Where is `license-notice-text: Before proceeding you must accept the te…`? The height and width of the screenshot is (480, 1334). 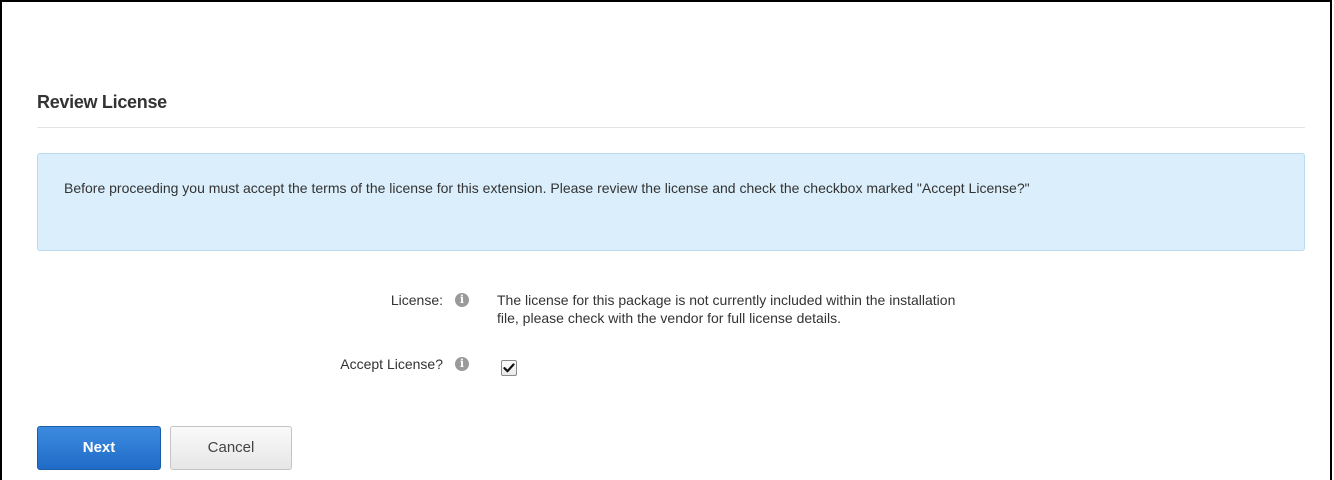
license-notice-text: Before proceeding you must accept the te… is located at coordinates (547, 188).